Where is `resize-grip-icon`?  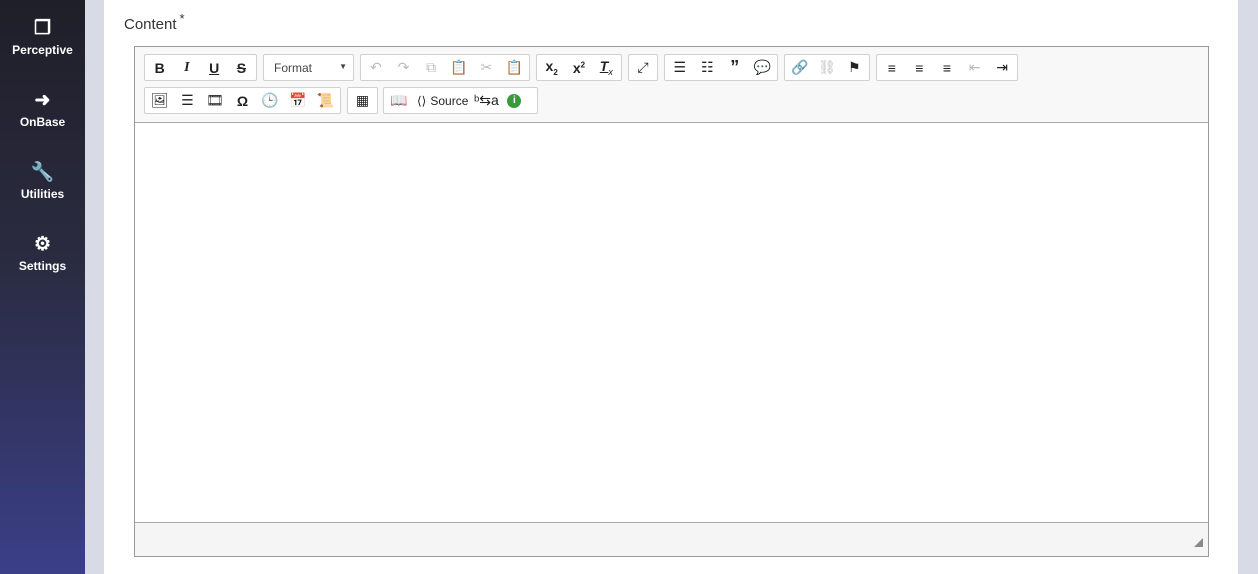 resize-grip-icon is located at coordinates (1198, 542).